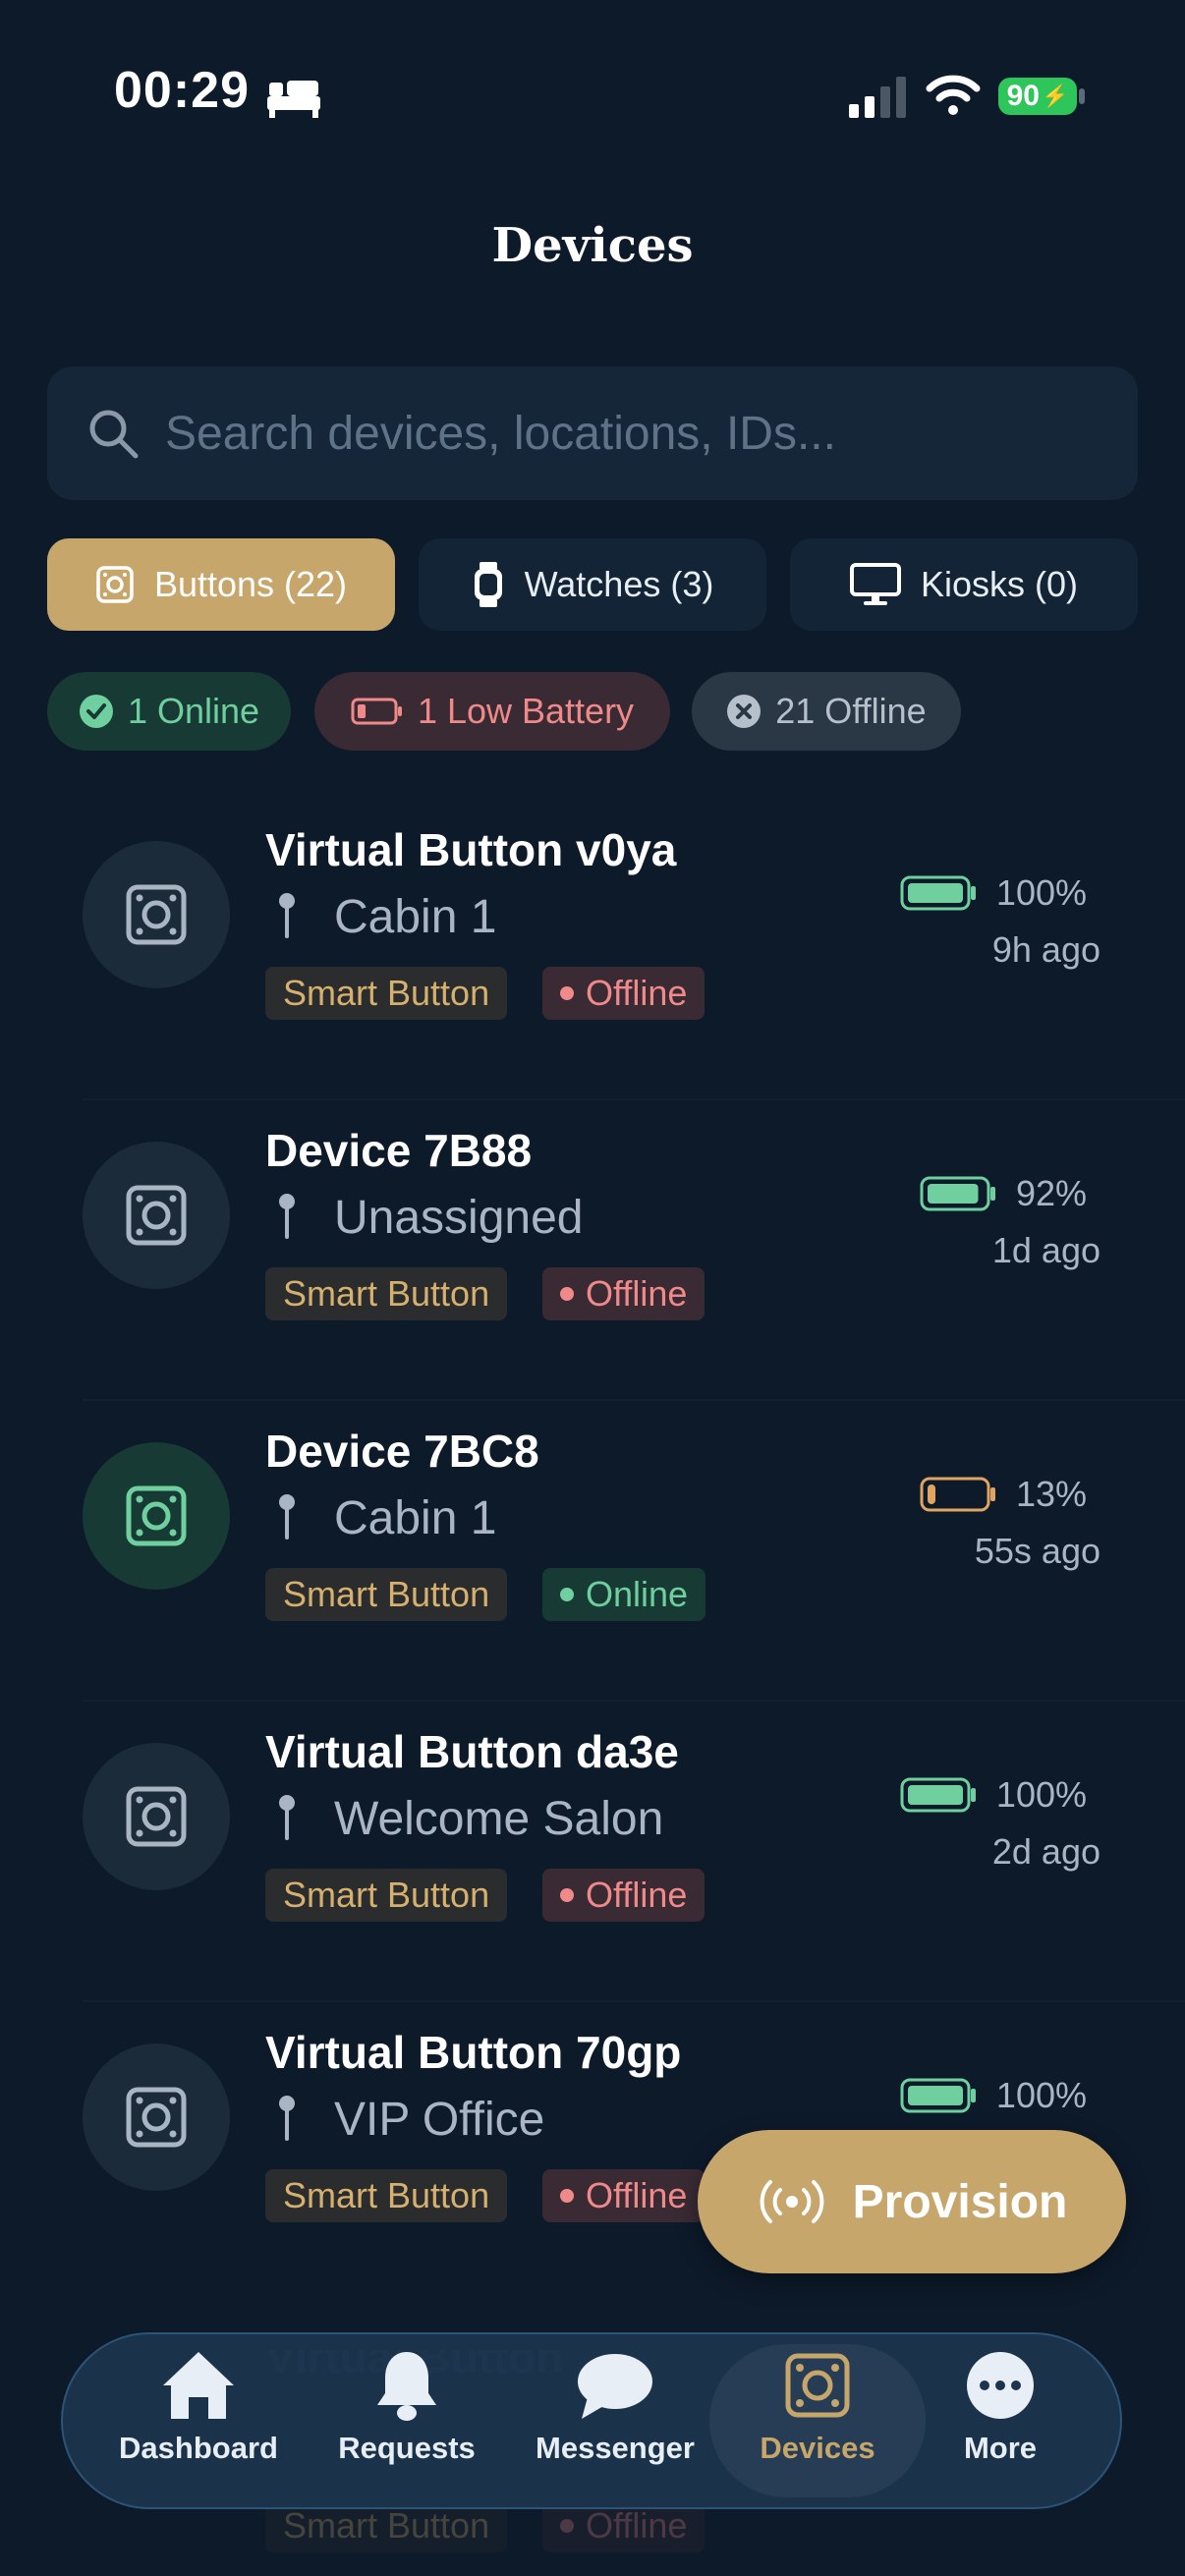 This screenshot has width=1185, height=2576. What do you see at coordinates (199, 2448) in the screenshot?
I see `nav-label-dashboard: Dashboard` at bounding box center [199, 2448].